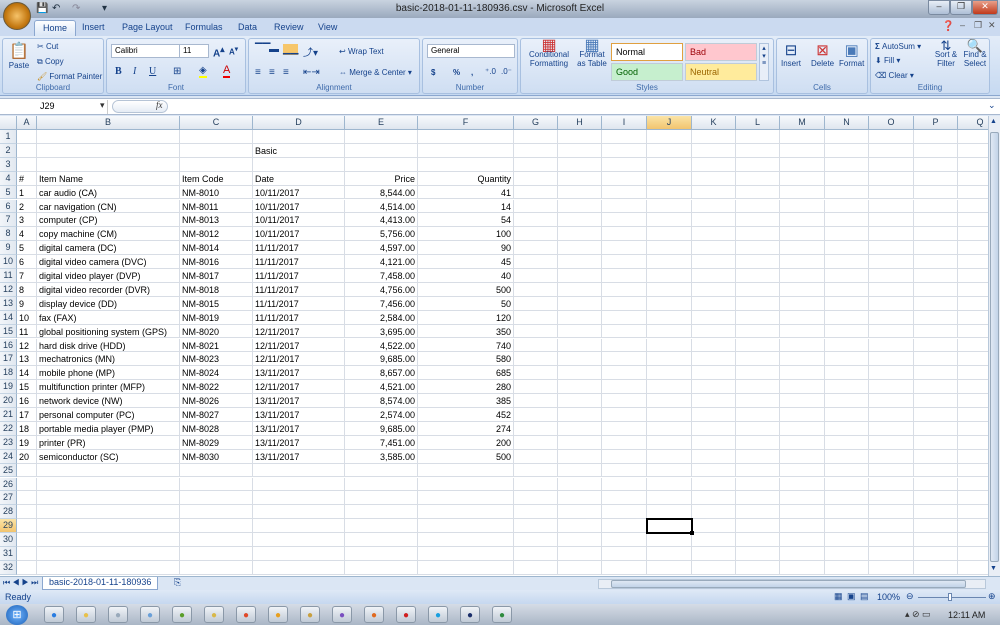 Image resolution: width=1000 pixels, height=625 pixels. Describe the element at coordinates (580, 331) in the screenshot. I see `cell-h15` at that location.